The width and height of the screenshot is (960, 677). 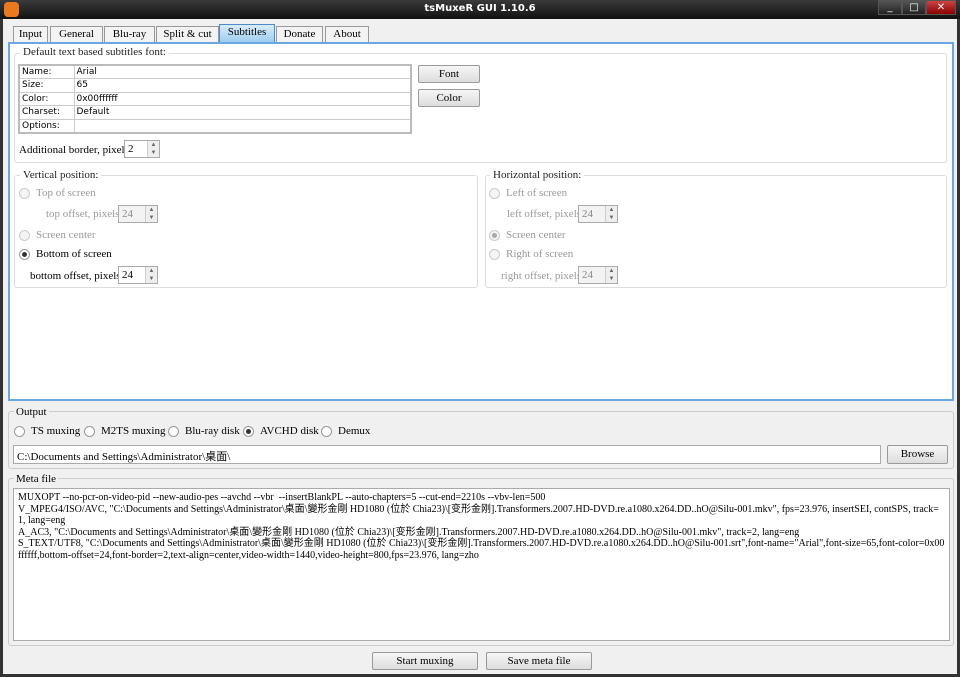 What do you see at coordinates (31, 412) in the screenshot?
I see `output-label: Output` at bounding box center [31, 412].